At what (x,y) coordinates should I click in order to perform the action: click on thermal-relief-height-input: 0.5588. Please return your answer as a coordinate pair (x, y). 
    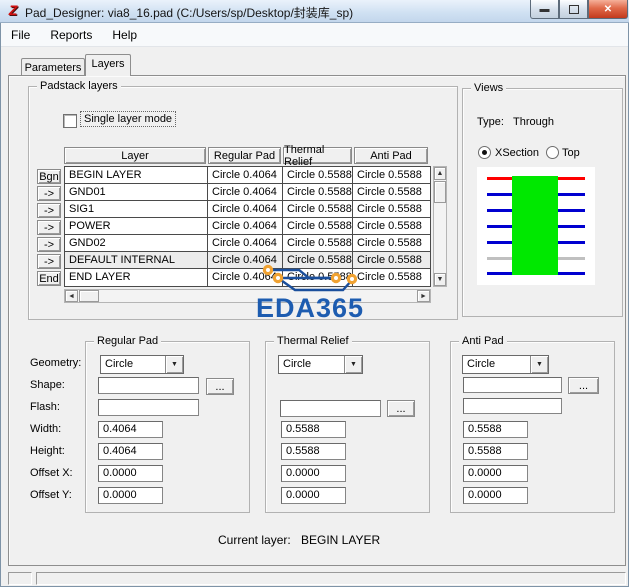
    Looking at the image, I should click on (313, 451).